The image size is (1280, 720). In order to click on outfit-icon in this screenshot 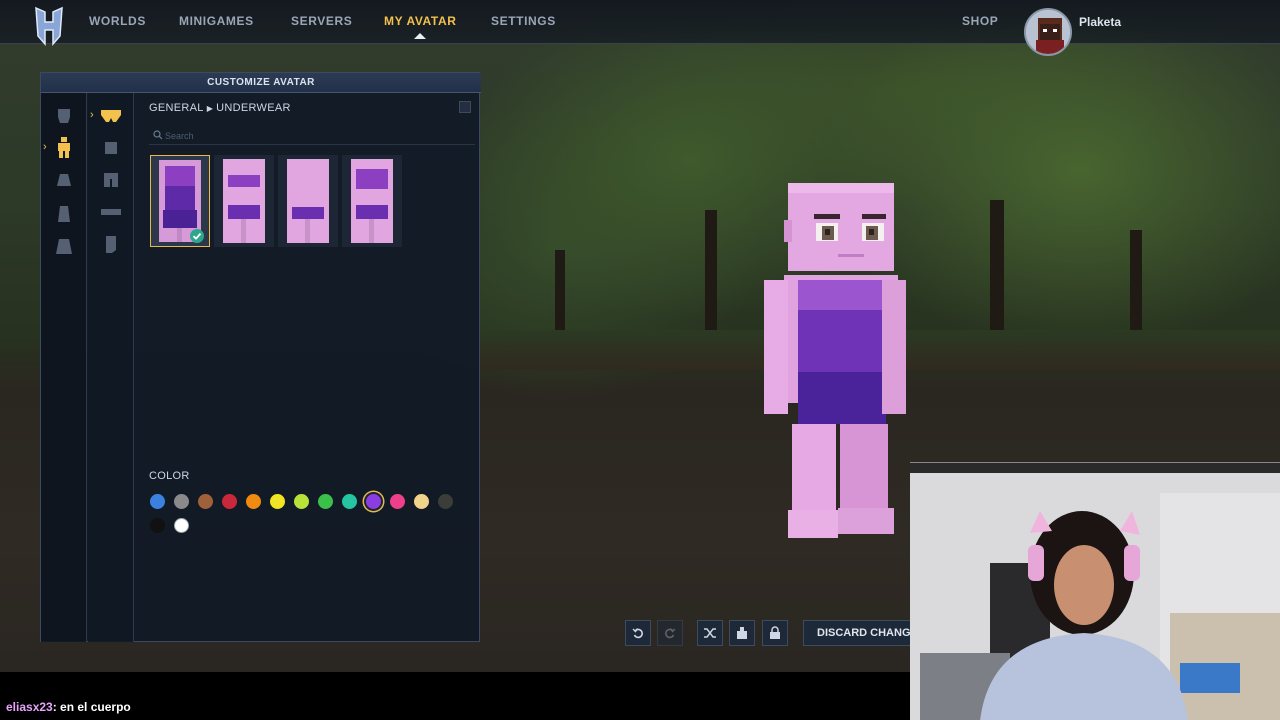, I will do `click(742, 633)`.